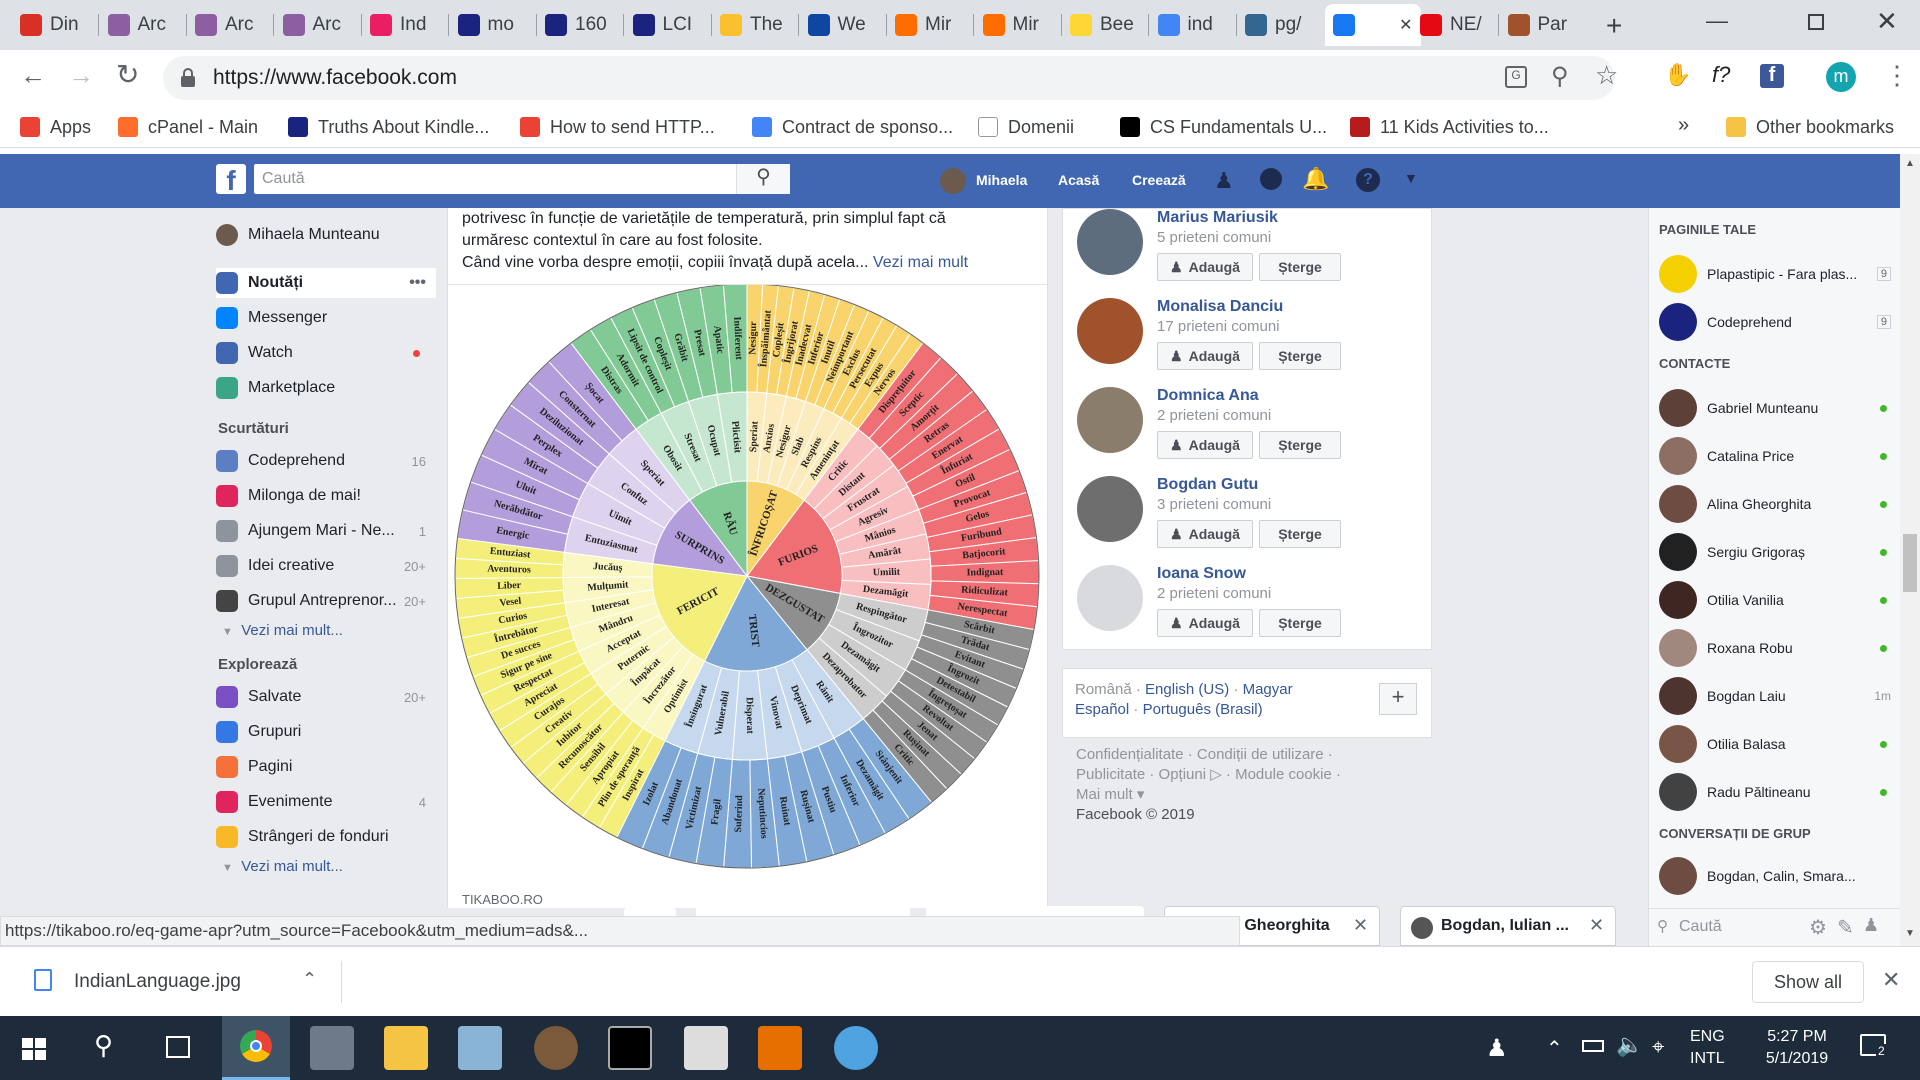  Describe the element at coordinates (417, 283) in the screenshot. I see `more-options-icon: •••` at that location.